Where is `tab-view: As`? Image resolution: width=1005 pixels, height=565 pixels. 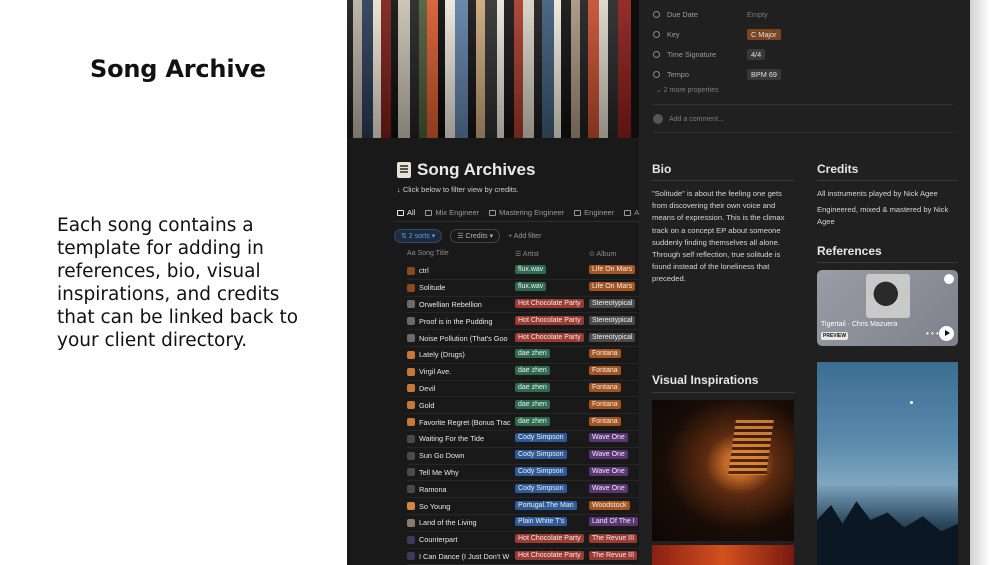 tab-view: As is located at coordinates (632, 212).